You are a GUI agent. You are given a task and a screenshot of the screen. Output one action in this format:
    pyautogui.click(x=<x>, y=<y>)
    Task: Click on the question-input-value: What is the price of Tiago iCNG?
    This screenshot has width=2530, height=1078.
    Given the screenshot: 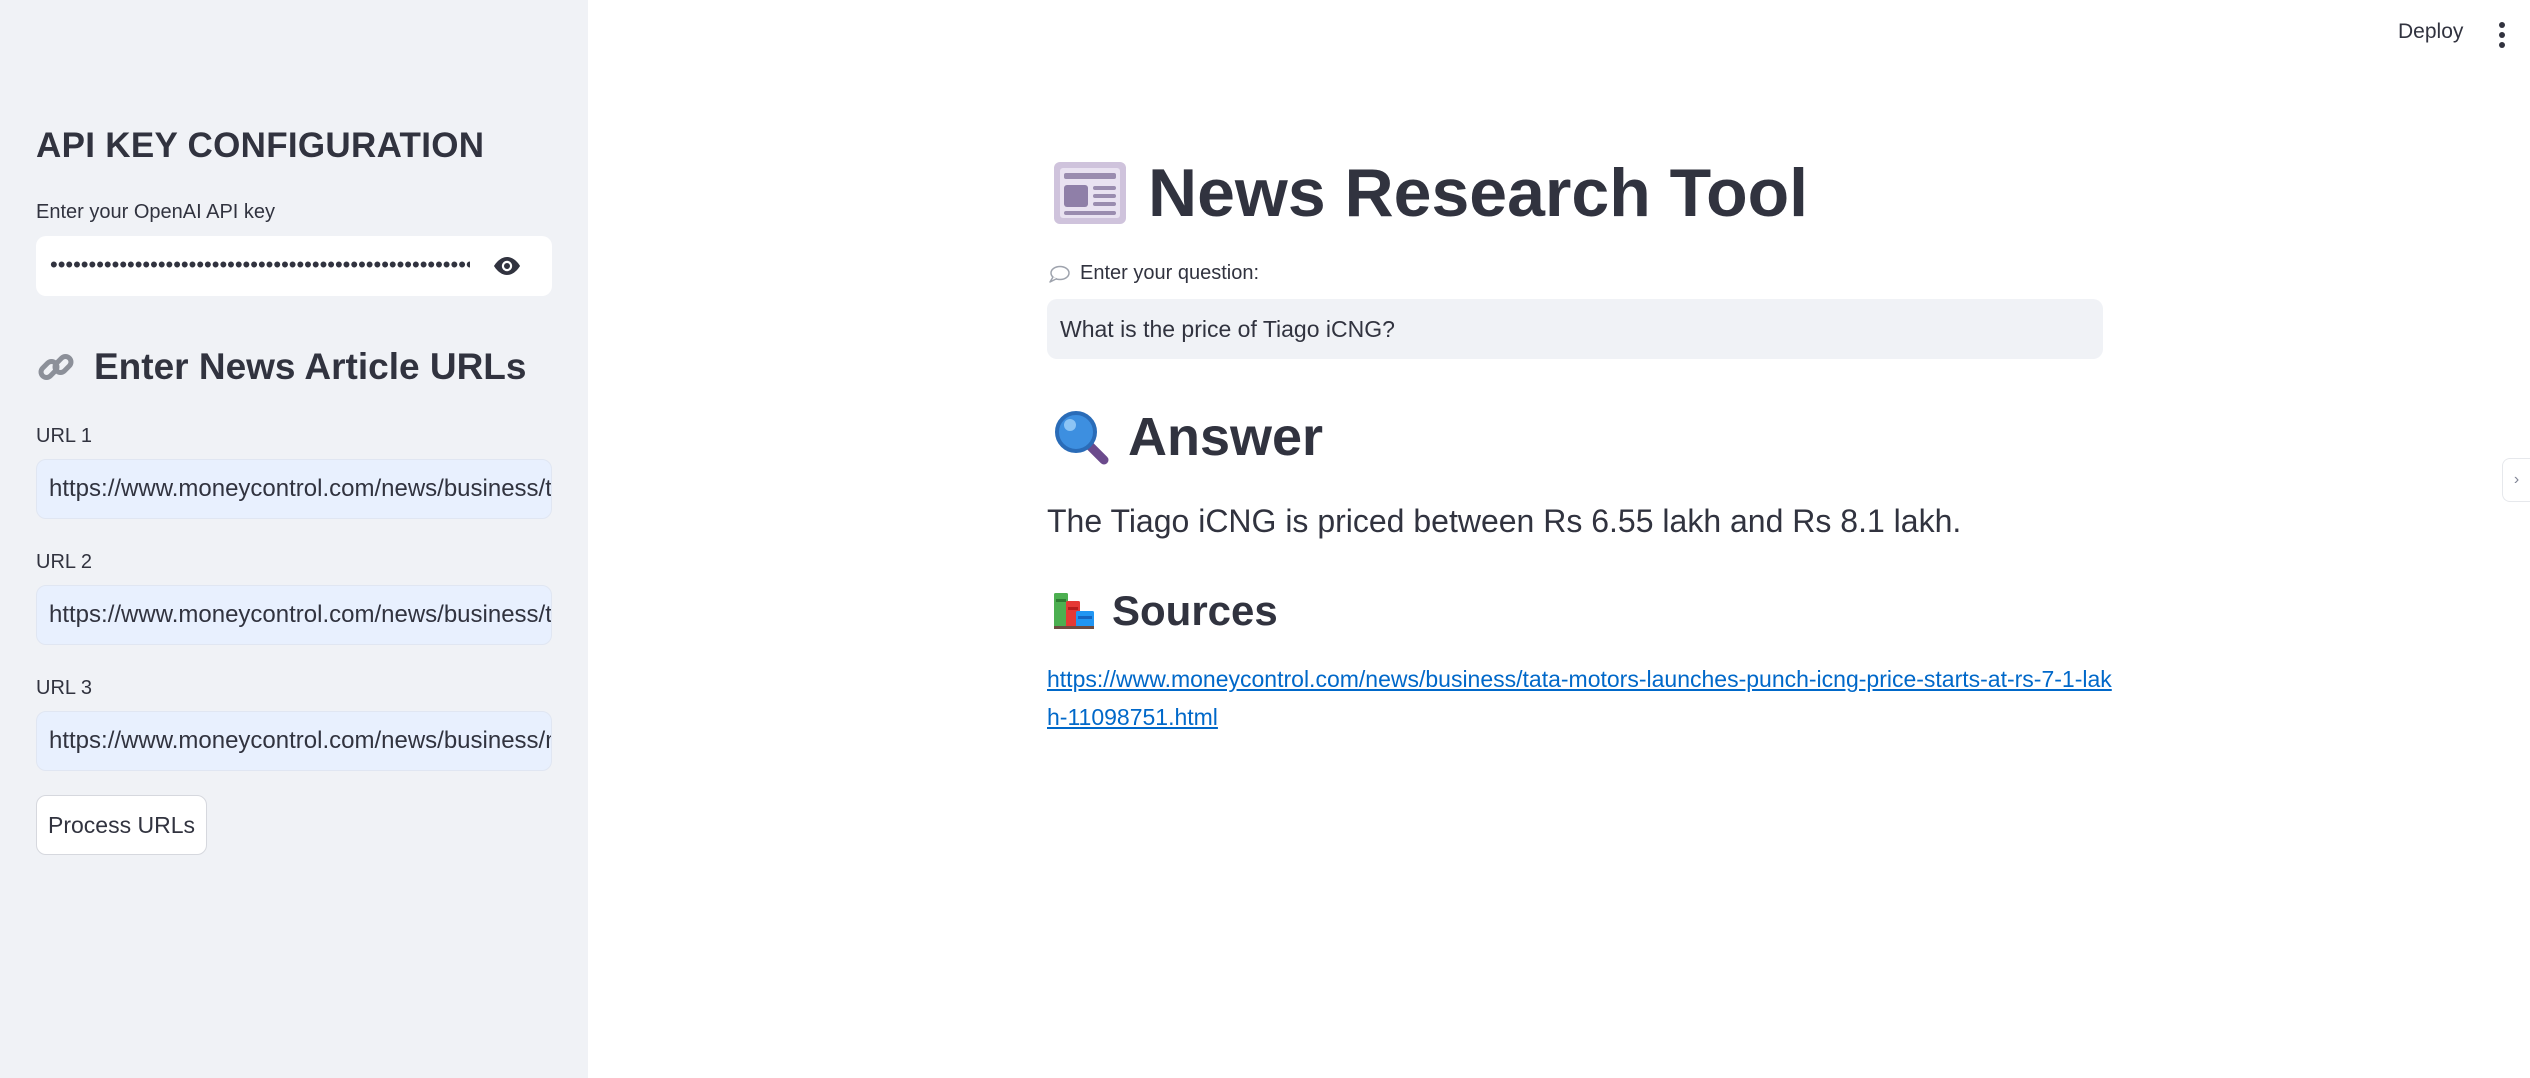 What is the action you would take?
    pyautogui.click(x=1227, y=329)
    